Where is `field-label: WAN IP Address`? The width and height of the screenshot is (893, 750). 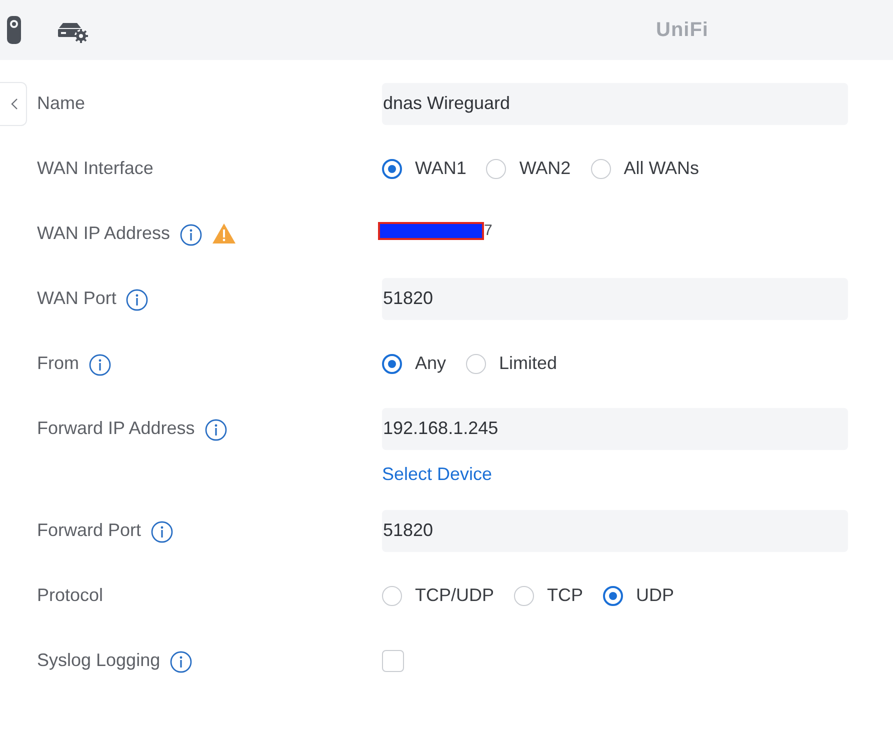 field-label: WAN IP Address is located at coordinates (103, 233).